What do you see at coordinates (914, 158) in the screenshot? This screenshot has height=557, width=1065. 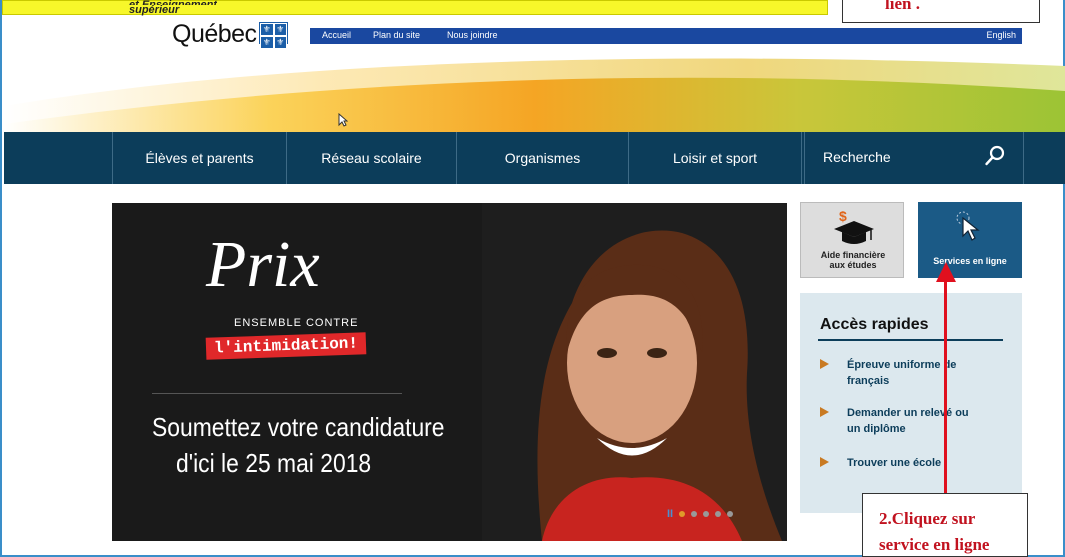 I see `search-box: Recherche` at bounding box center [914, 158].